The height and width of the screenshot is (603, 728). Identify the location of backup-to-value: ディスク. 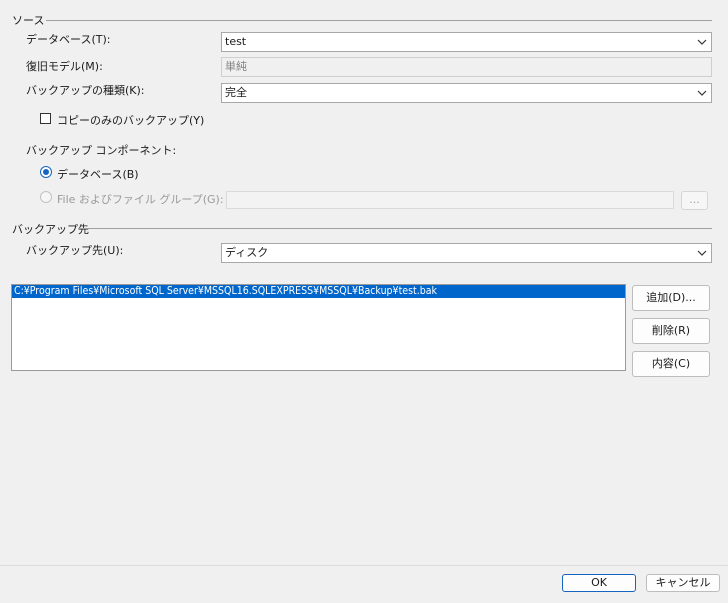
(247, 252).